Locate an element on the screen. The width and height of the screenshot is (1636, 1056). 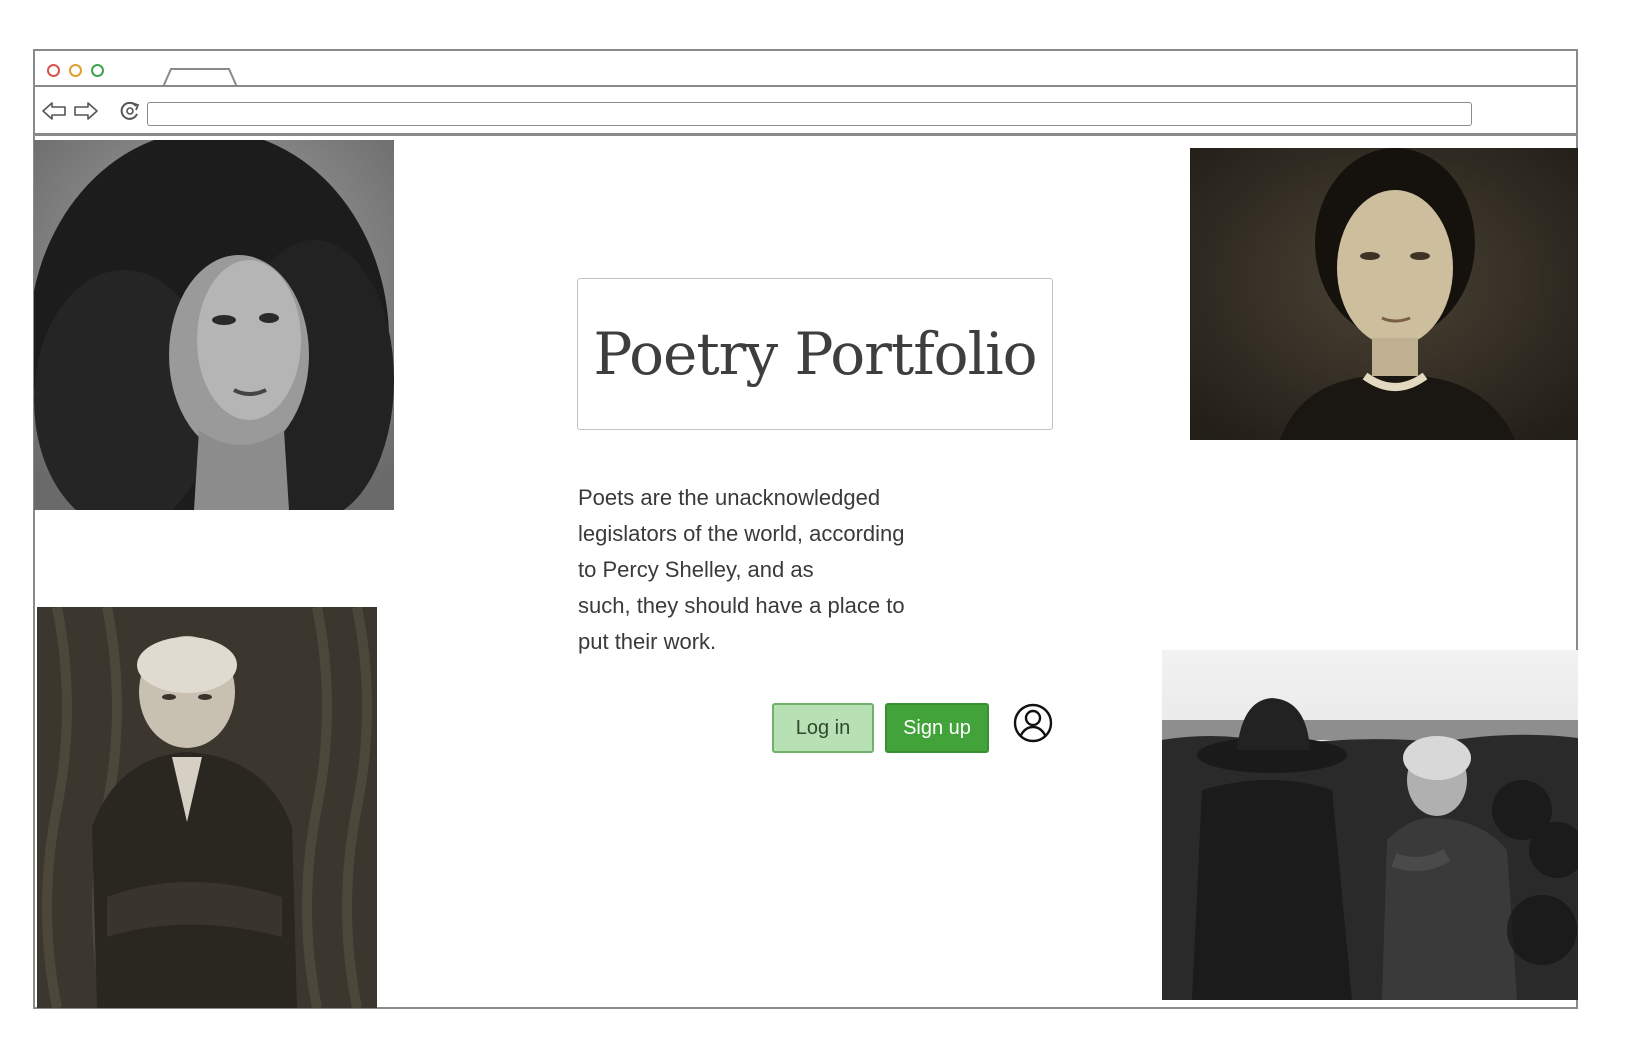
address-bar is located at coordinates (809, 114).